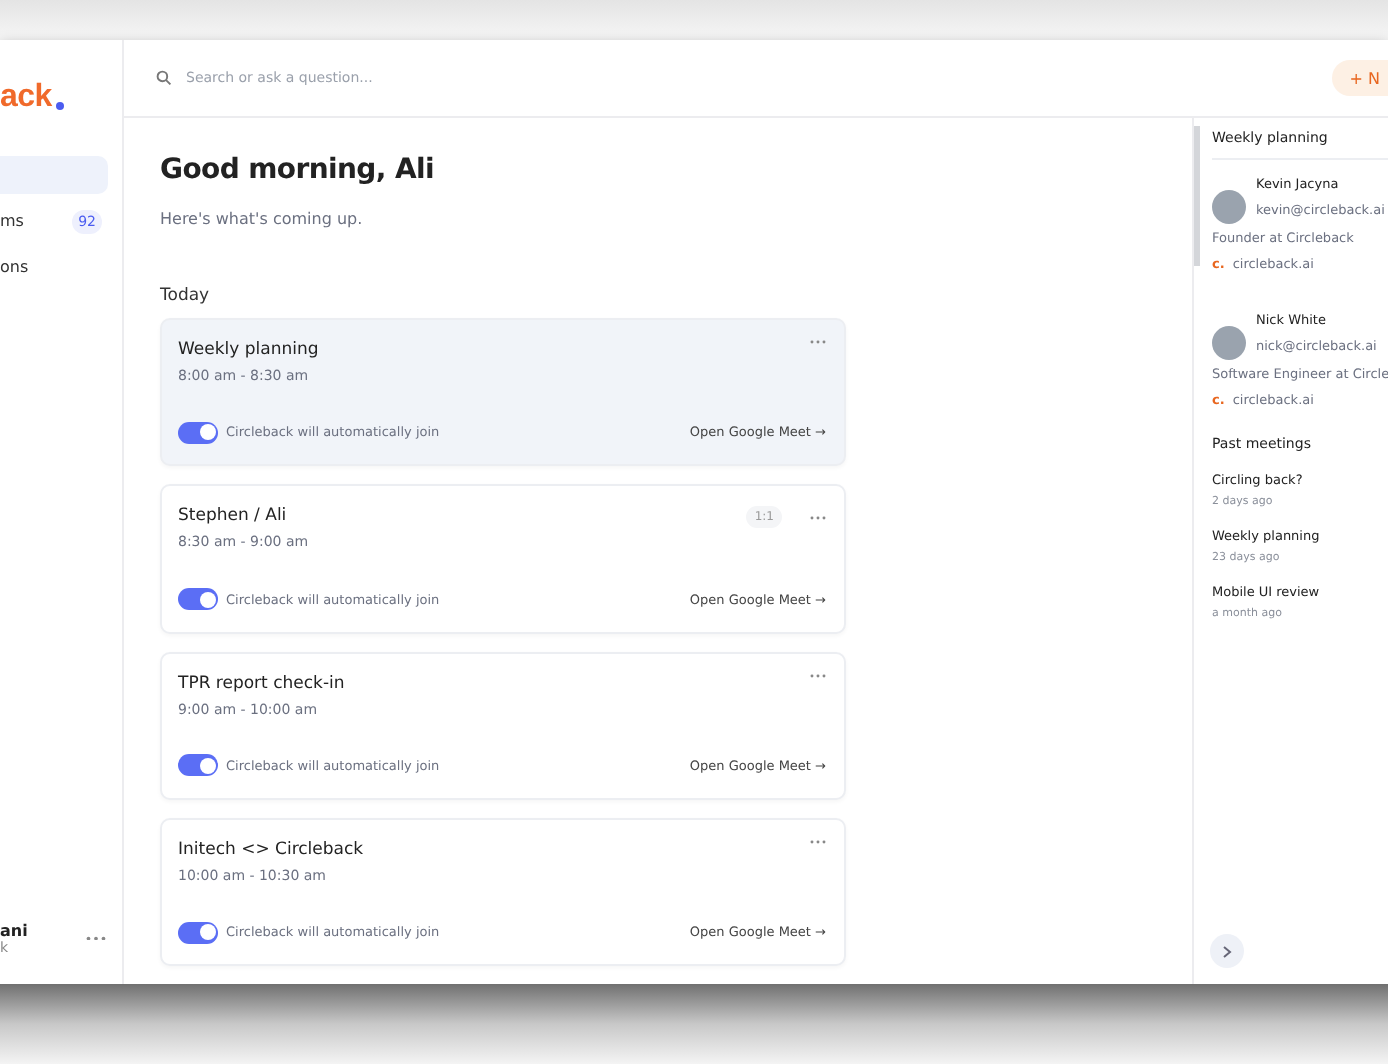  What do you see at coordinates (298, 170) in the screenshot?
I see `greeting-title: Good morning, Ali` at bounding box center [298, 170].